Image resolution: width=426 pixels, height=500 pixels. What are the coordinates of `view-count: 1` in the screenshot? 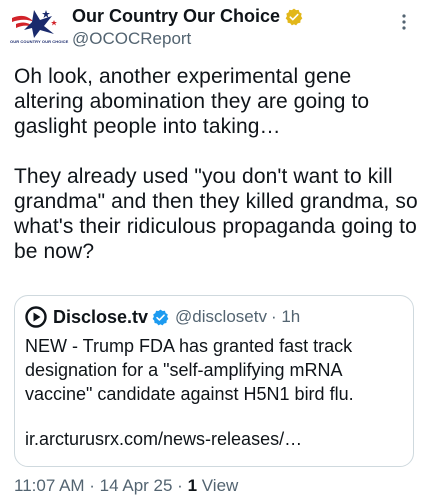 It's located at (192, 485).